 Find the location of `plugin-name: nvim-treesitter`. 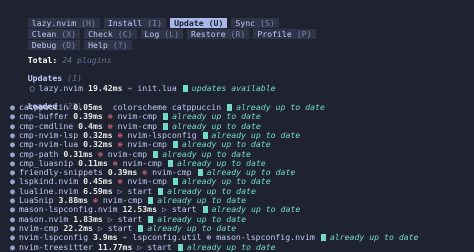

plugin-name: nvim-treesitter is located at coordinates (56, 246).